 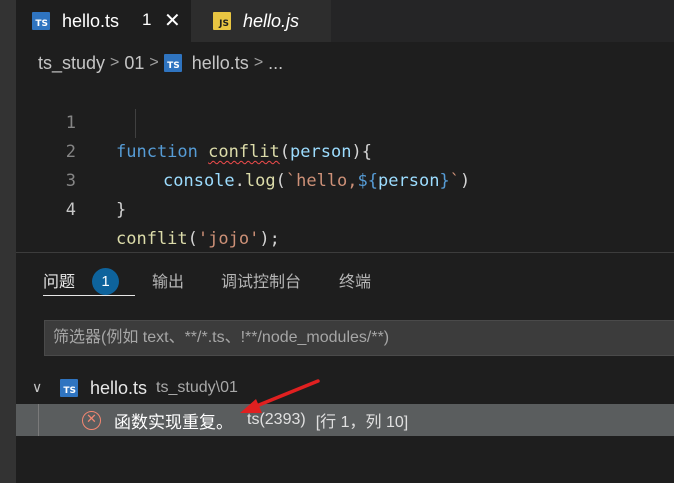 I want to click on tab-label: hello.js, so click(x=271, y=20).